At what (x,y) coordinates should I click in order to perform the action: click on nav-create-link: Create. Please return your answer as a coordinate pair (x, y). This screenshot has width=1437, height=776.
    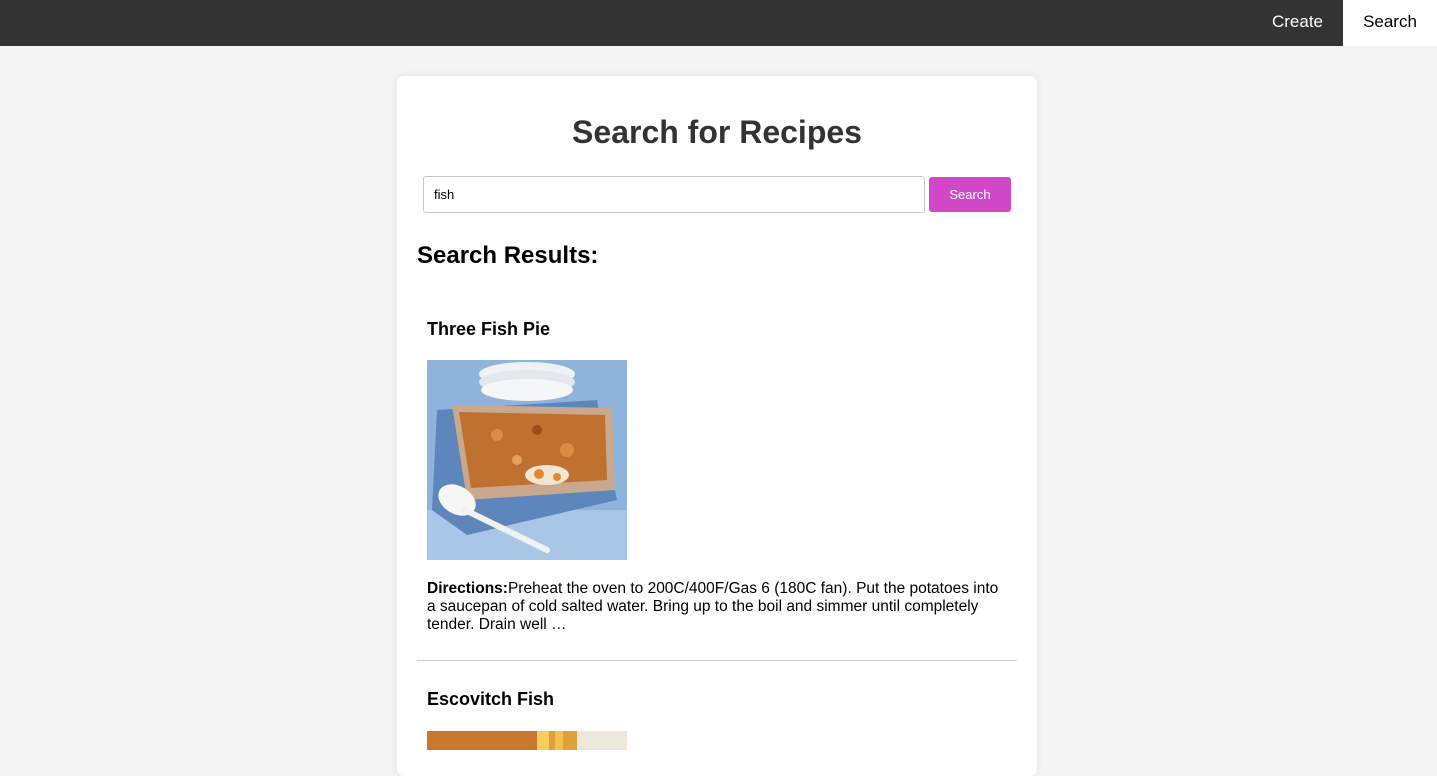
    Looking at the image, I should click on (1297, 23).